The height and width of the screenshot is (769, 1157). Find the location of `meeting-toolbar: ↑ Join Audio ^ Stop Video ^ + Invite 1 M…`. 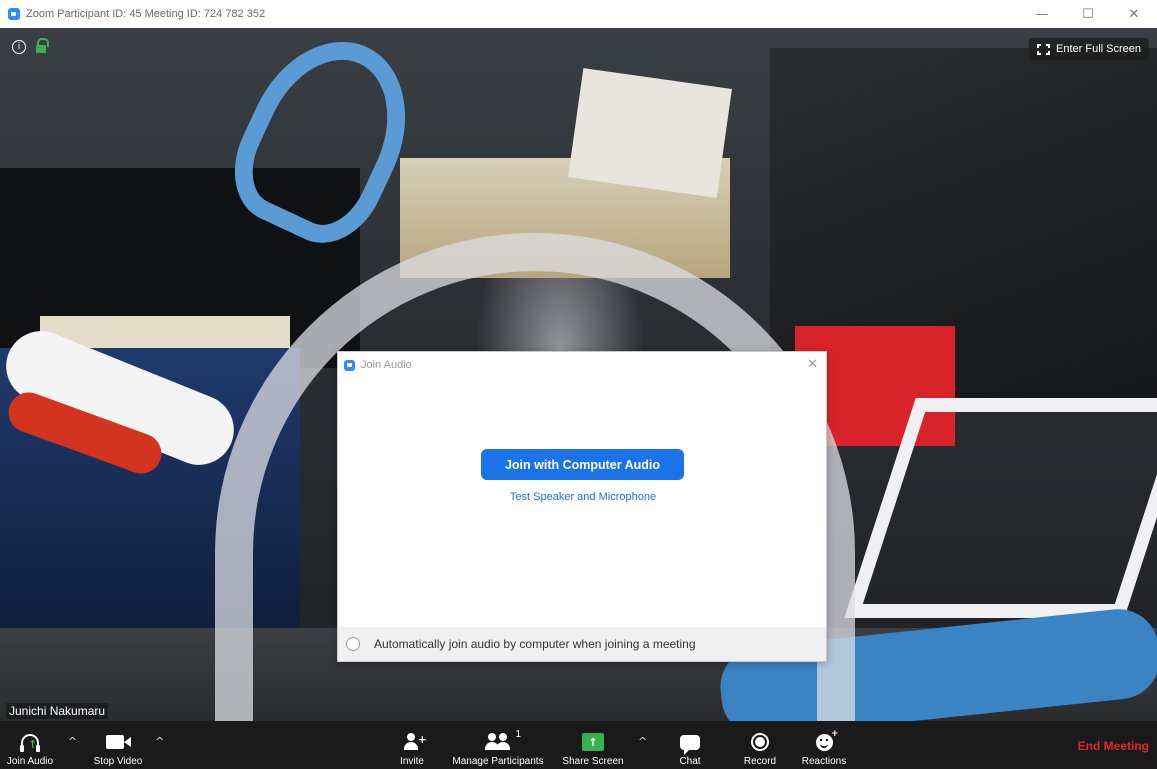

meeting-toolbar: ↑ Join Audio ^ Stop Video ^ + Invite 1 M… is located at coordinates (578, 745).